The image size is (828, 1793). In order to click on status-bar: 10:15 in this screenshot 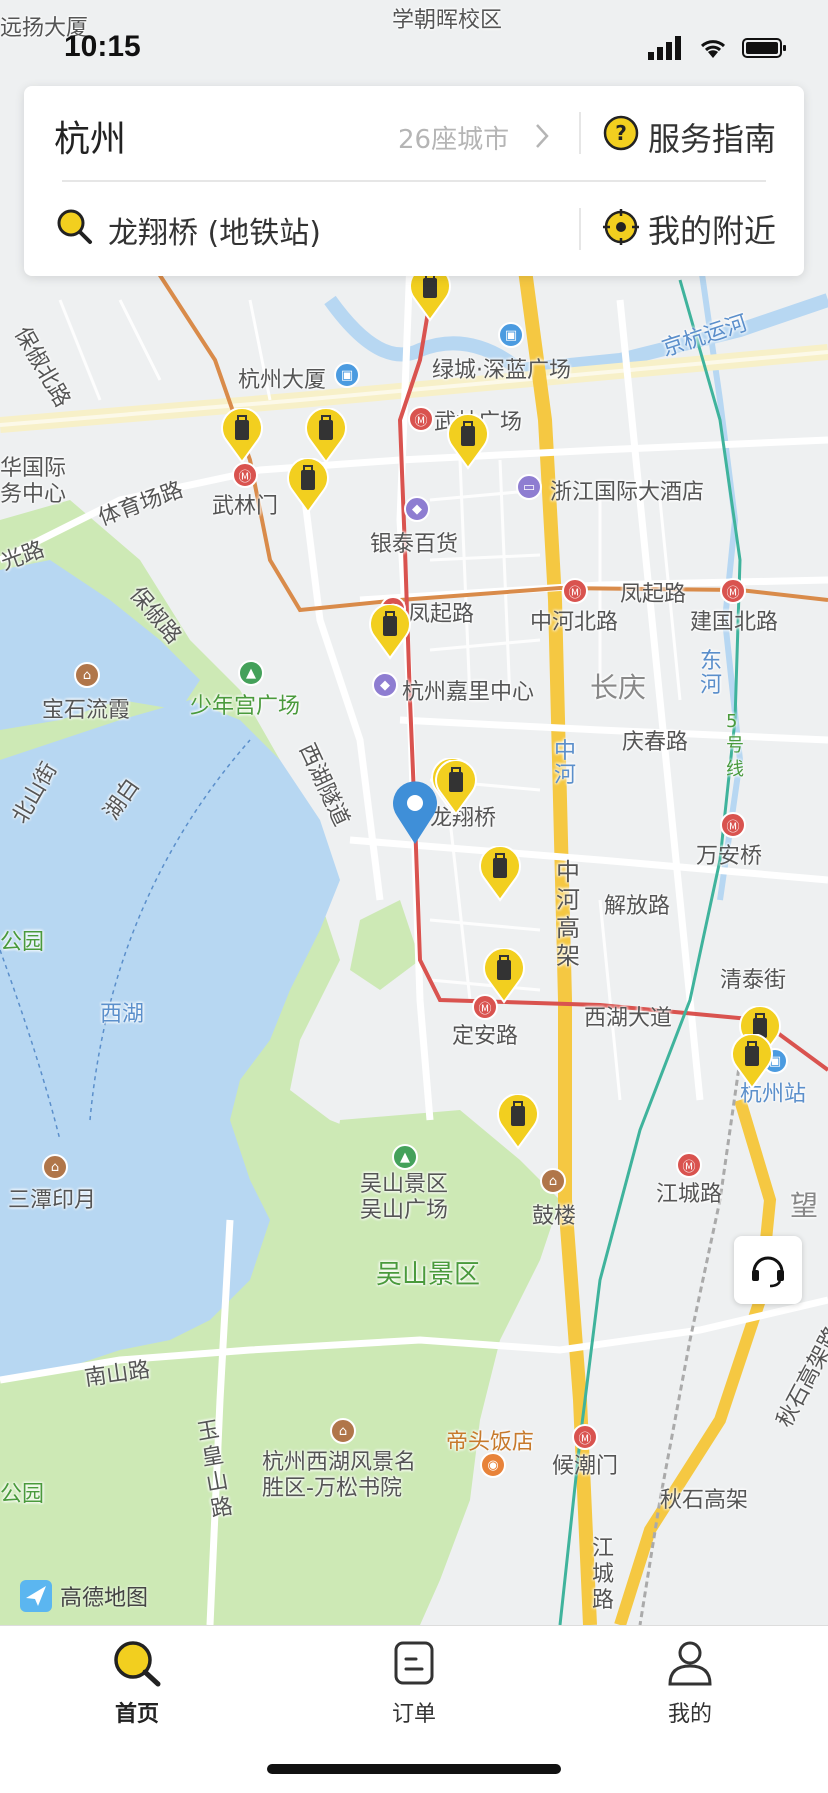, I will do `click(414, 49)`.